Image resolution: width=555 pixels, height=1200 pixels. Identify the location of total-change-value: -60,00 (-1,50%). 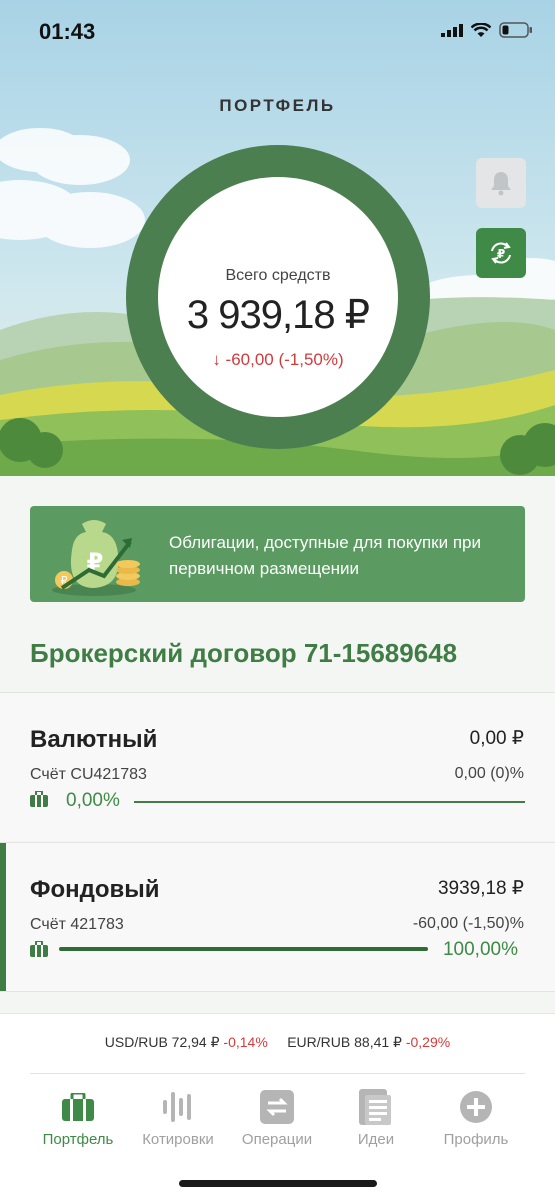
(284, 359).